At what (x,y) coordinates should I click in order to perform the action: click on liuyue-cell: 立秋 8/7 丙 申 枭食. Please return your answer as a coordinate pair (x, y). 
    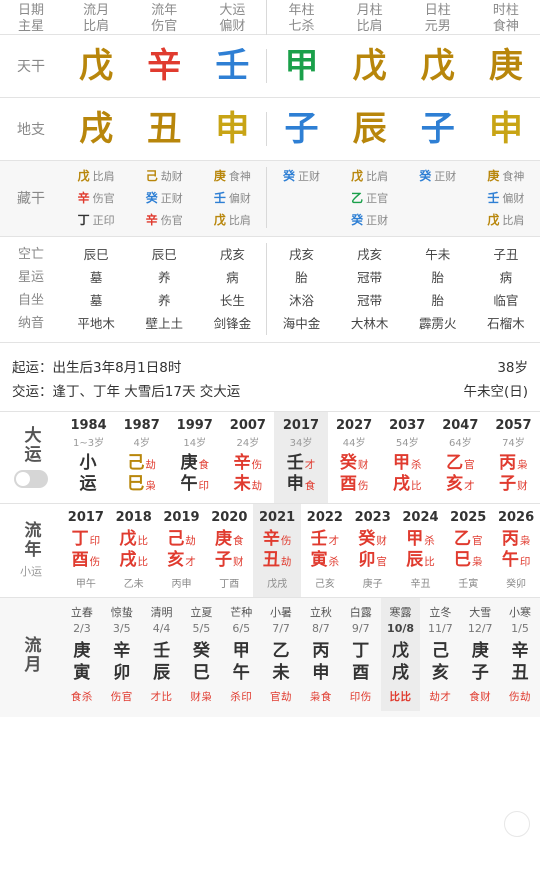
    Looking at the image, I should click on (321, 654).